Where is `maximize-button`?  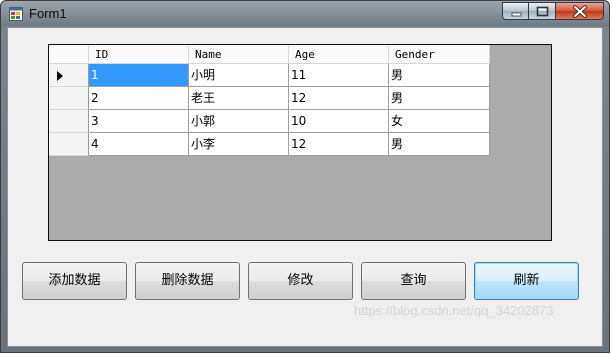
maximize-button is located at coordinates (542, 11).